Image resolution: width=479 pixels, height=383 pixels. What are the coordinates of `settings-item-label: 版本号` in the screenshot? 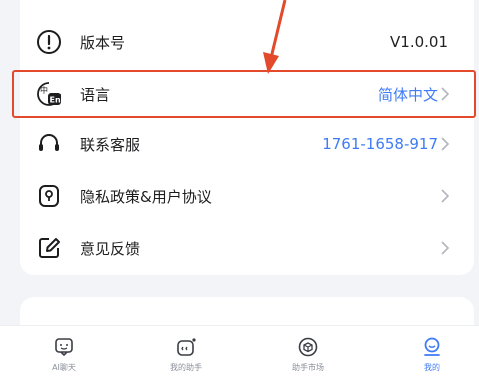 It's located at (103, 42).